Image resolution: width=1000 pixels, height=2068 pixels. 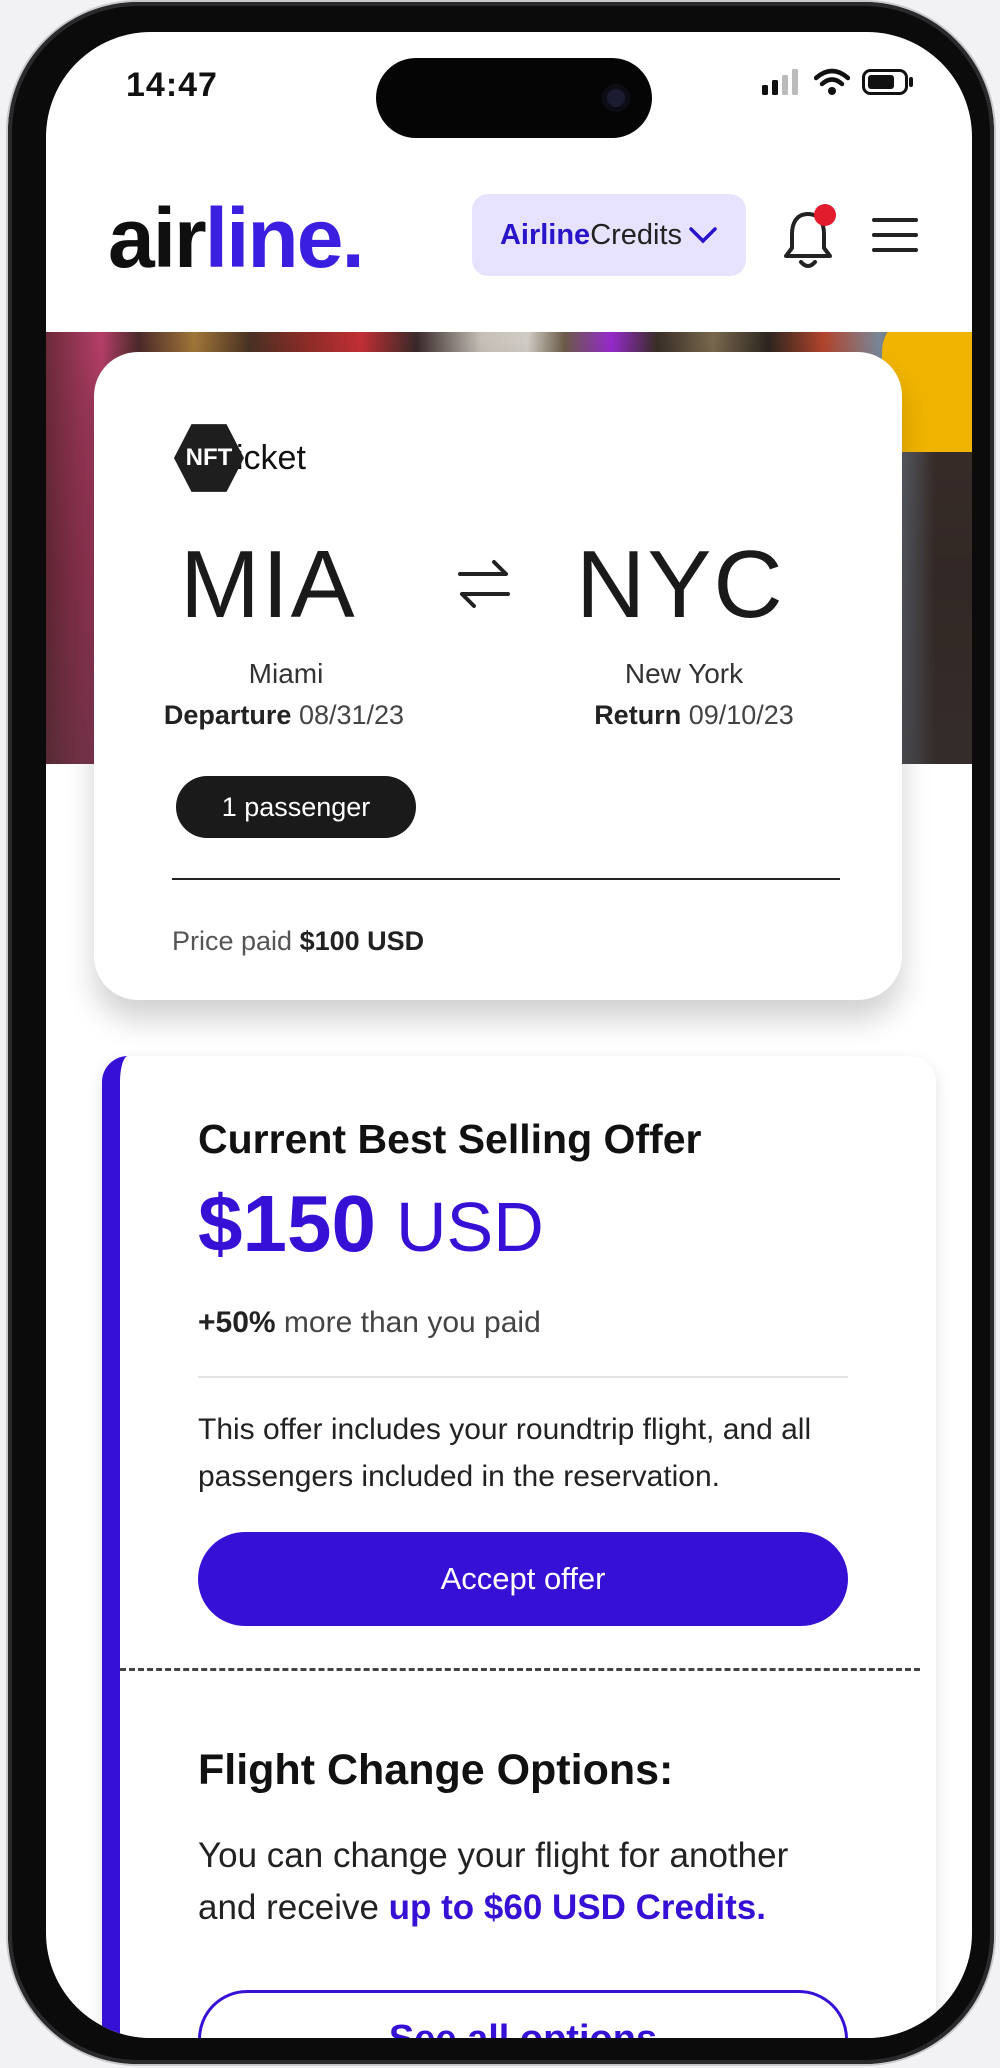 What do you see at coordinates (520, 1669) in the screenshot?
I see `dashed-divider` at bounding box center [520, 1669].